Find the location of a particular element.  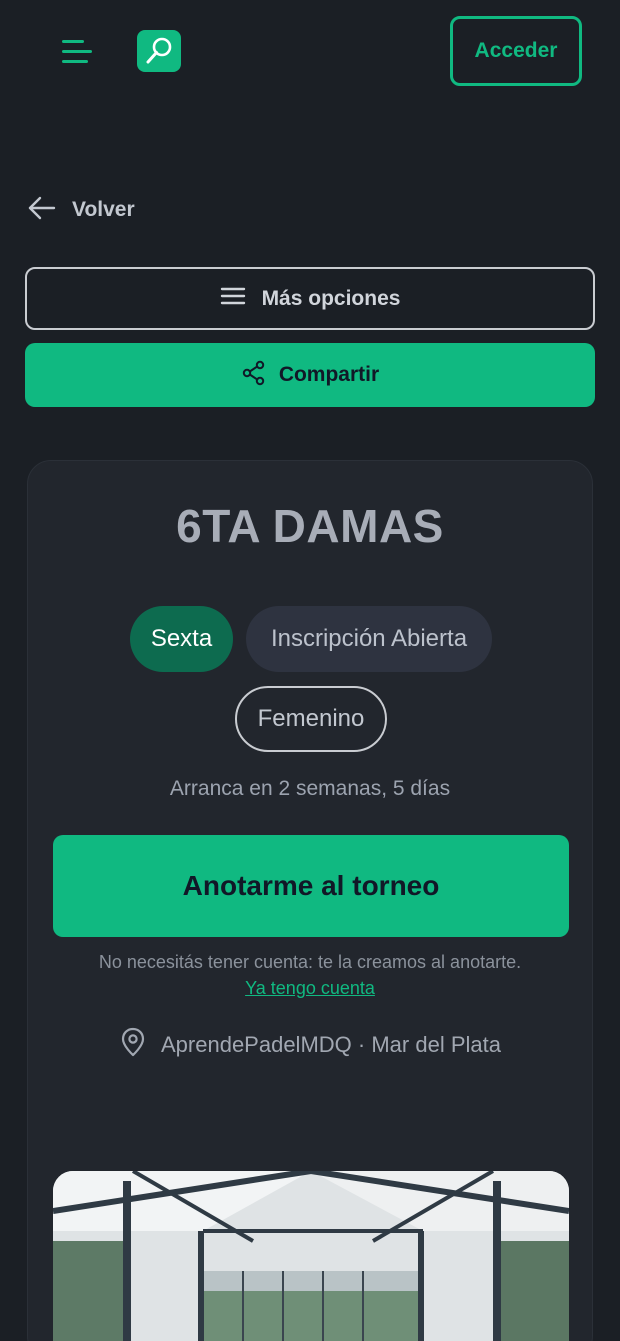

venue-row: AprendePadelMDQ · Mar del Plata is located at coordinates (310, 1044).